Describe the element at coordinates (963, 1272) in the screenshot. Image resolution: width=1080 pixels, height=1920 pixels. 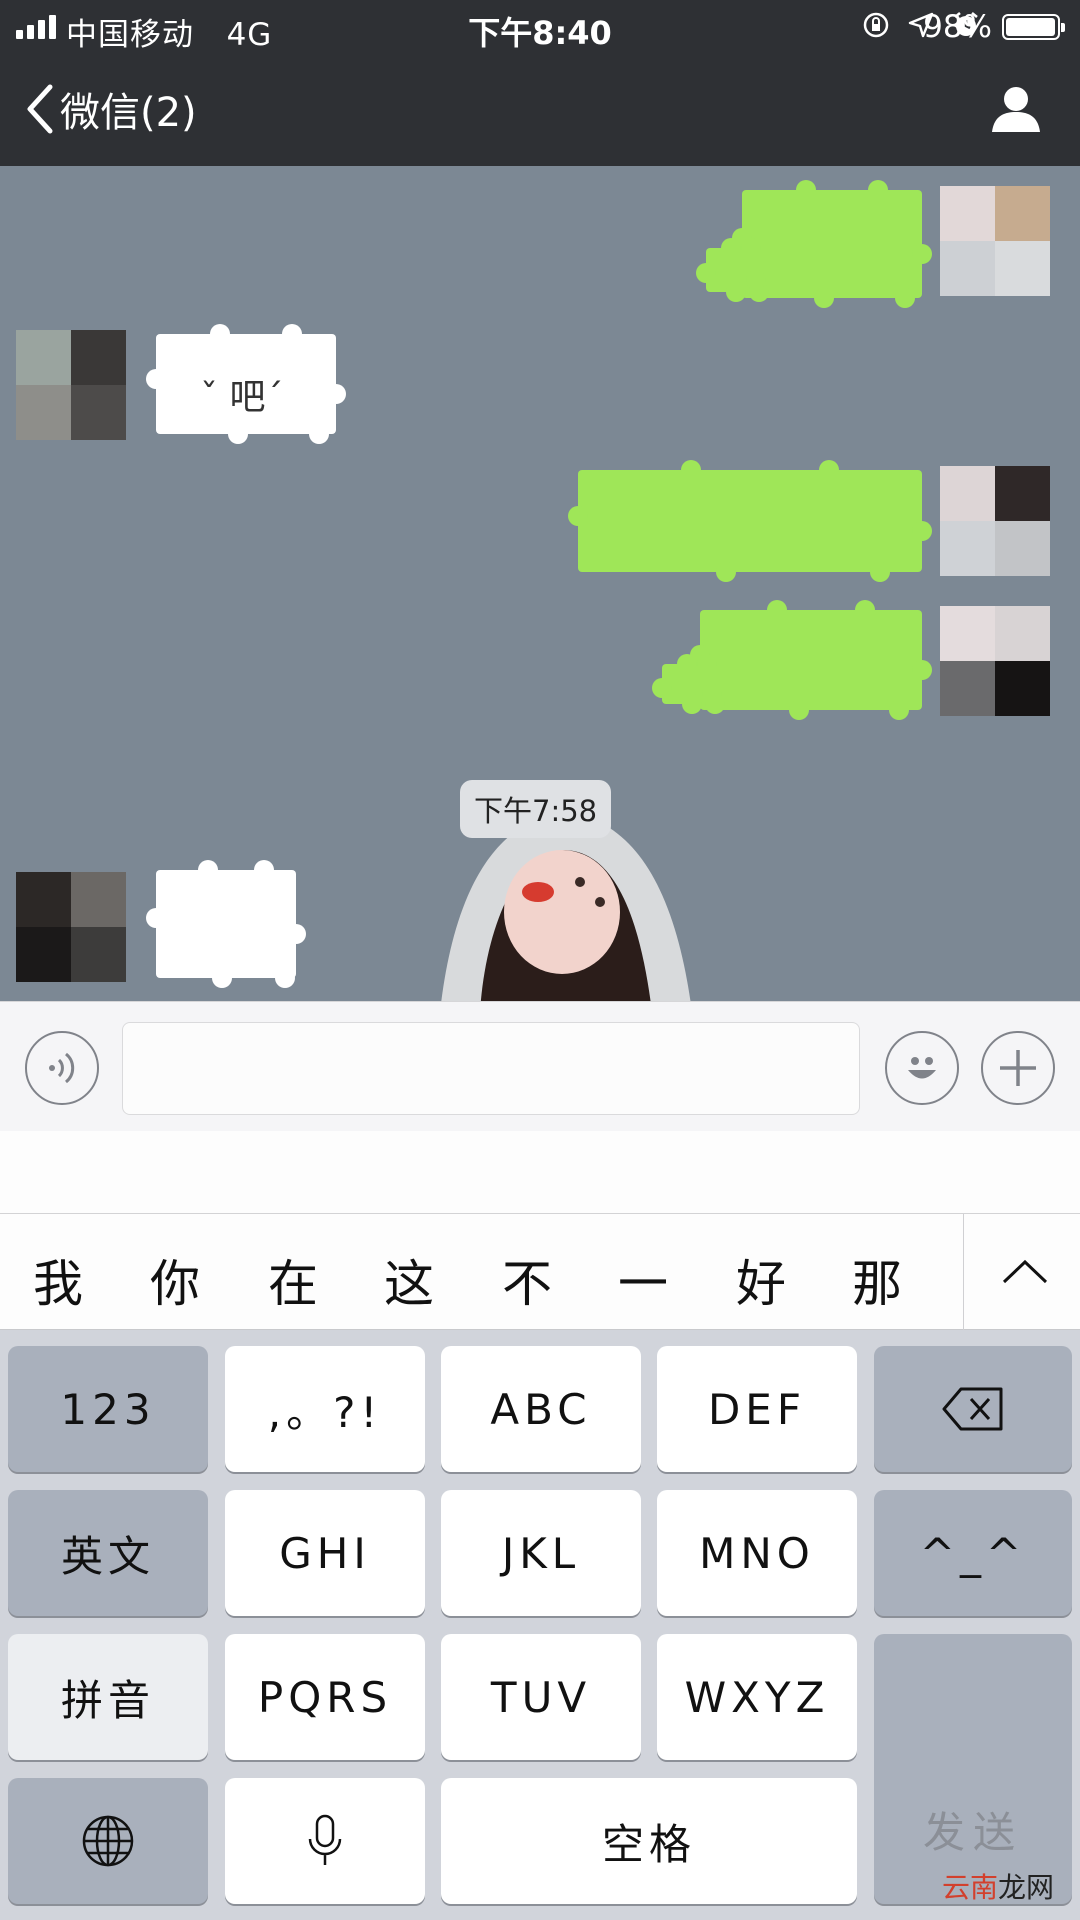
I see `divider` at that location.